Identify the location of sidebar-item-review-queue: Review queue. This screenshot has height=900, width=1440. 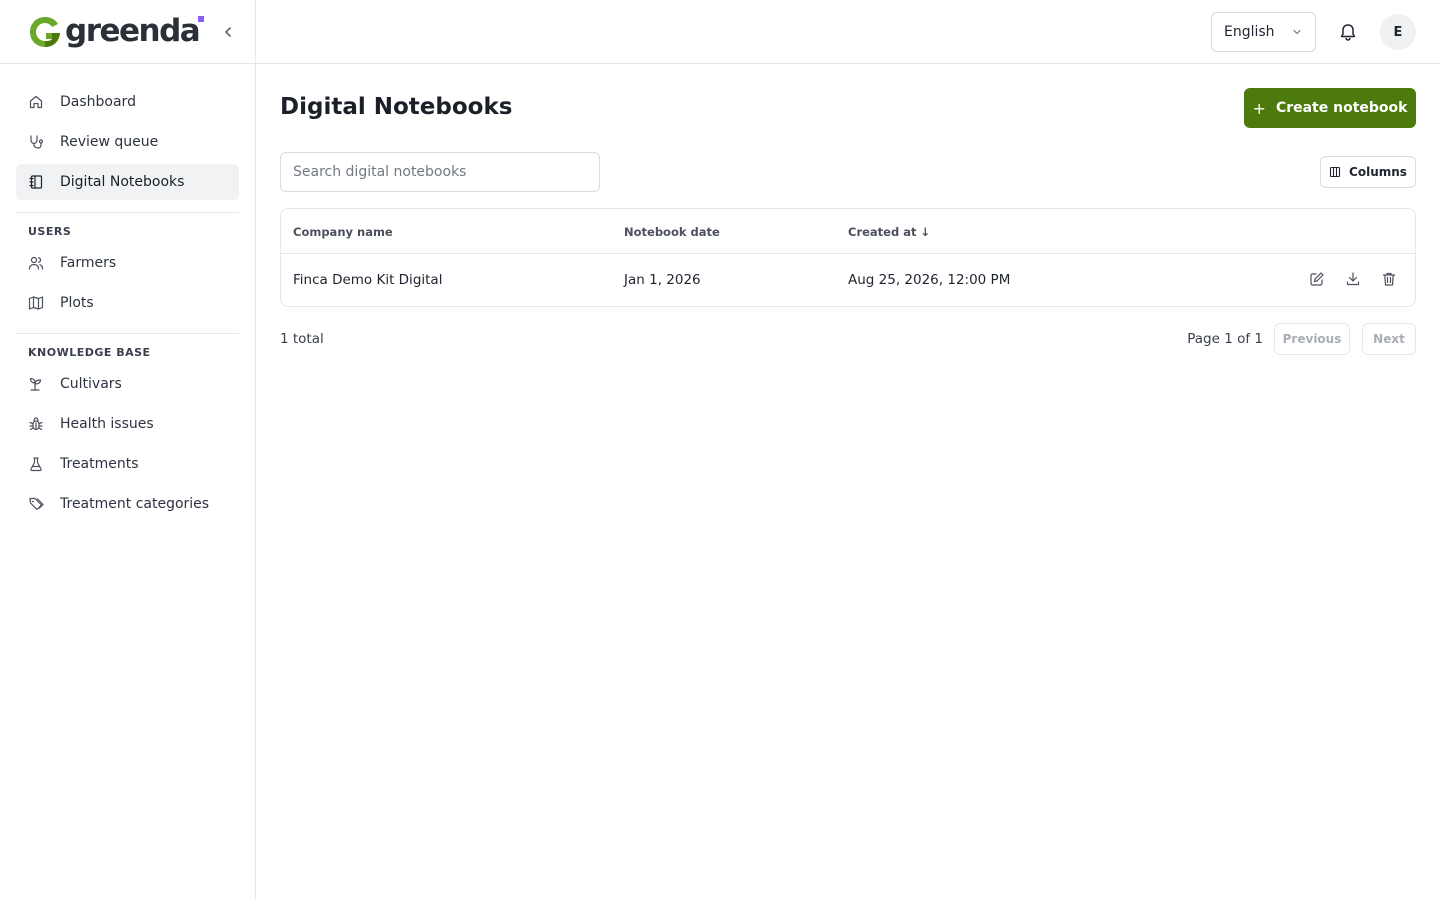
(127, 142).